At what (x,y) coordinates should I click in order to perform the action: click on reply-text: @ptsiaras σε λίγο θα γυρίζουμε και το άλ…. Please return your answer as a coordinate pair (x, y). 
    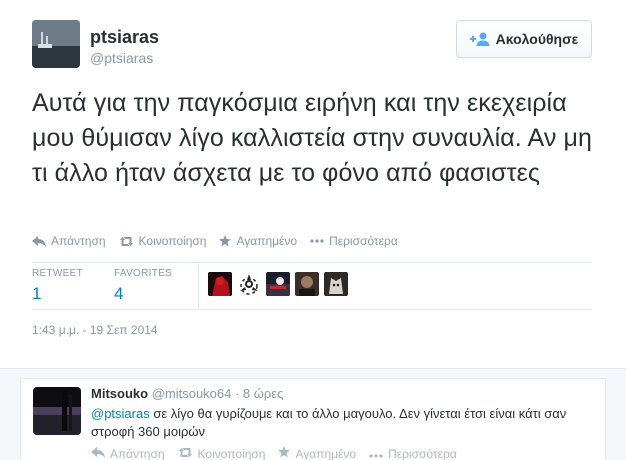
    Looking at the image, I should click on (341, 423).